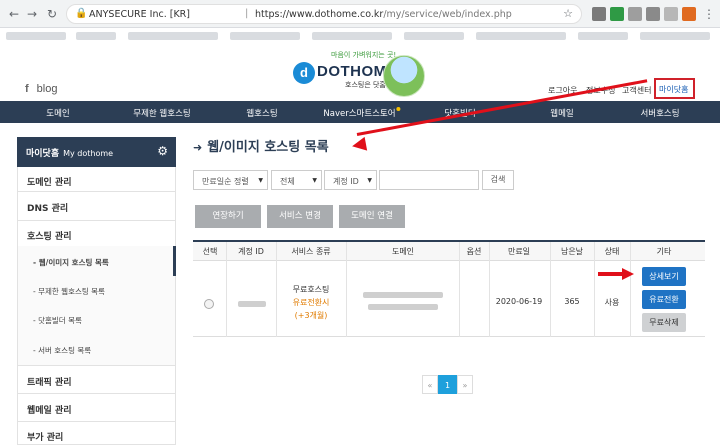 The image size is (720, 445). What do you see at coordinates (96, 233) in the screenshot?
I see `sidebar-item-hosting: 호스팅 관리` at bounding box center [96, 233].